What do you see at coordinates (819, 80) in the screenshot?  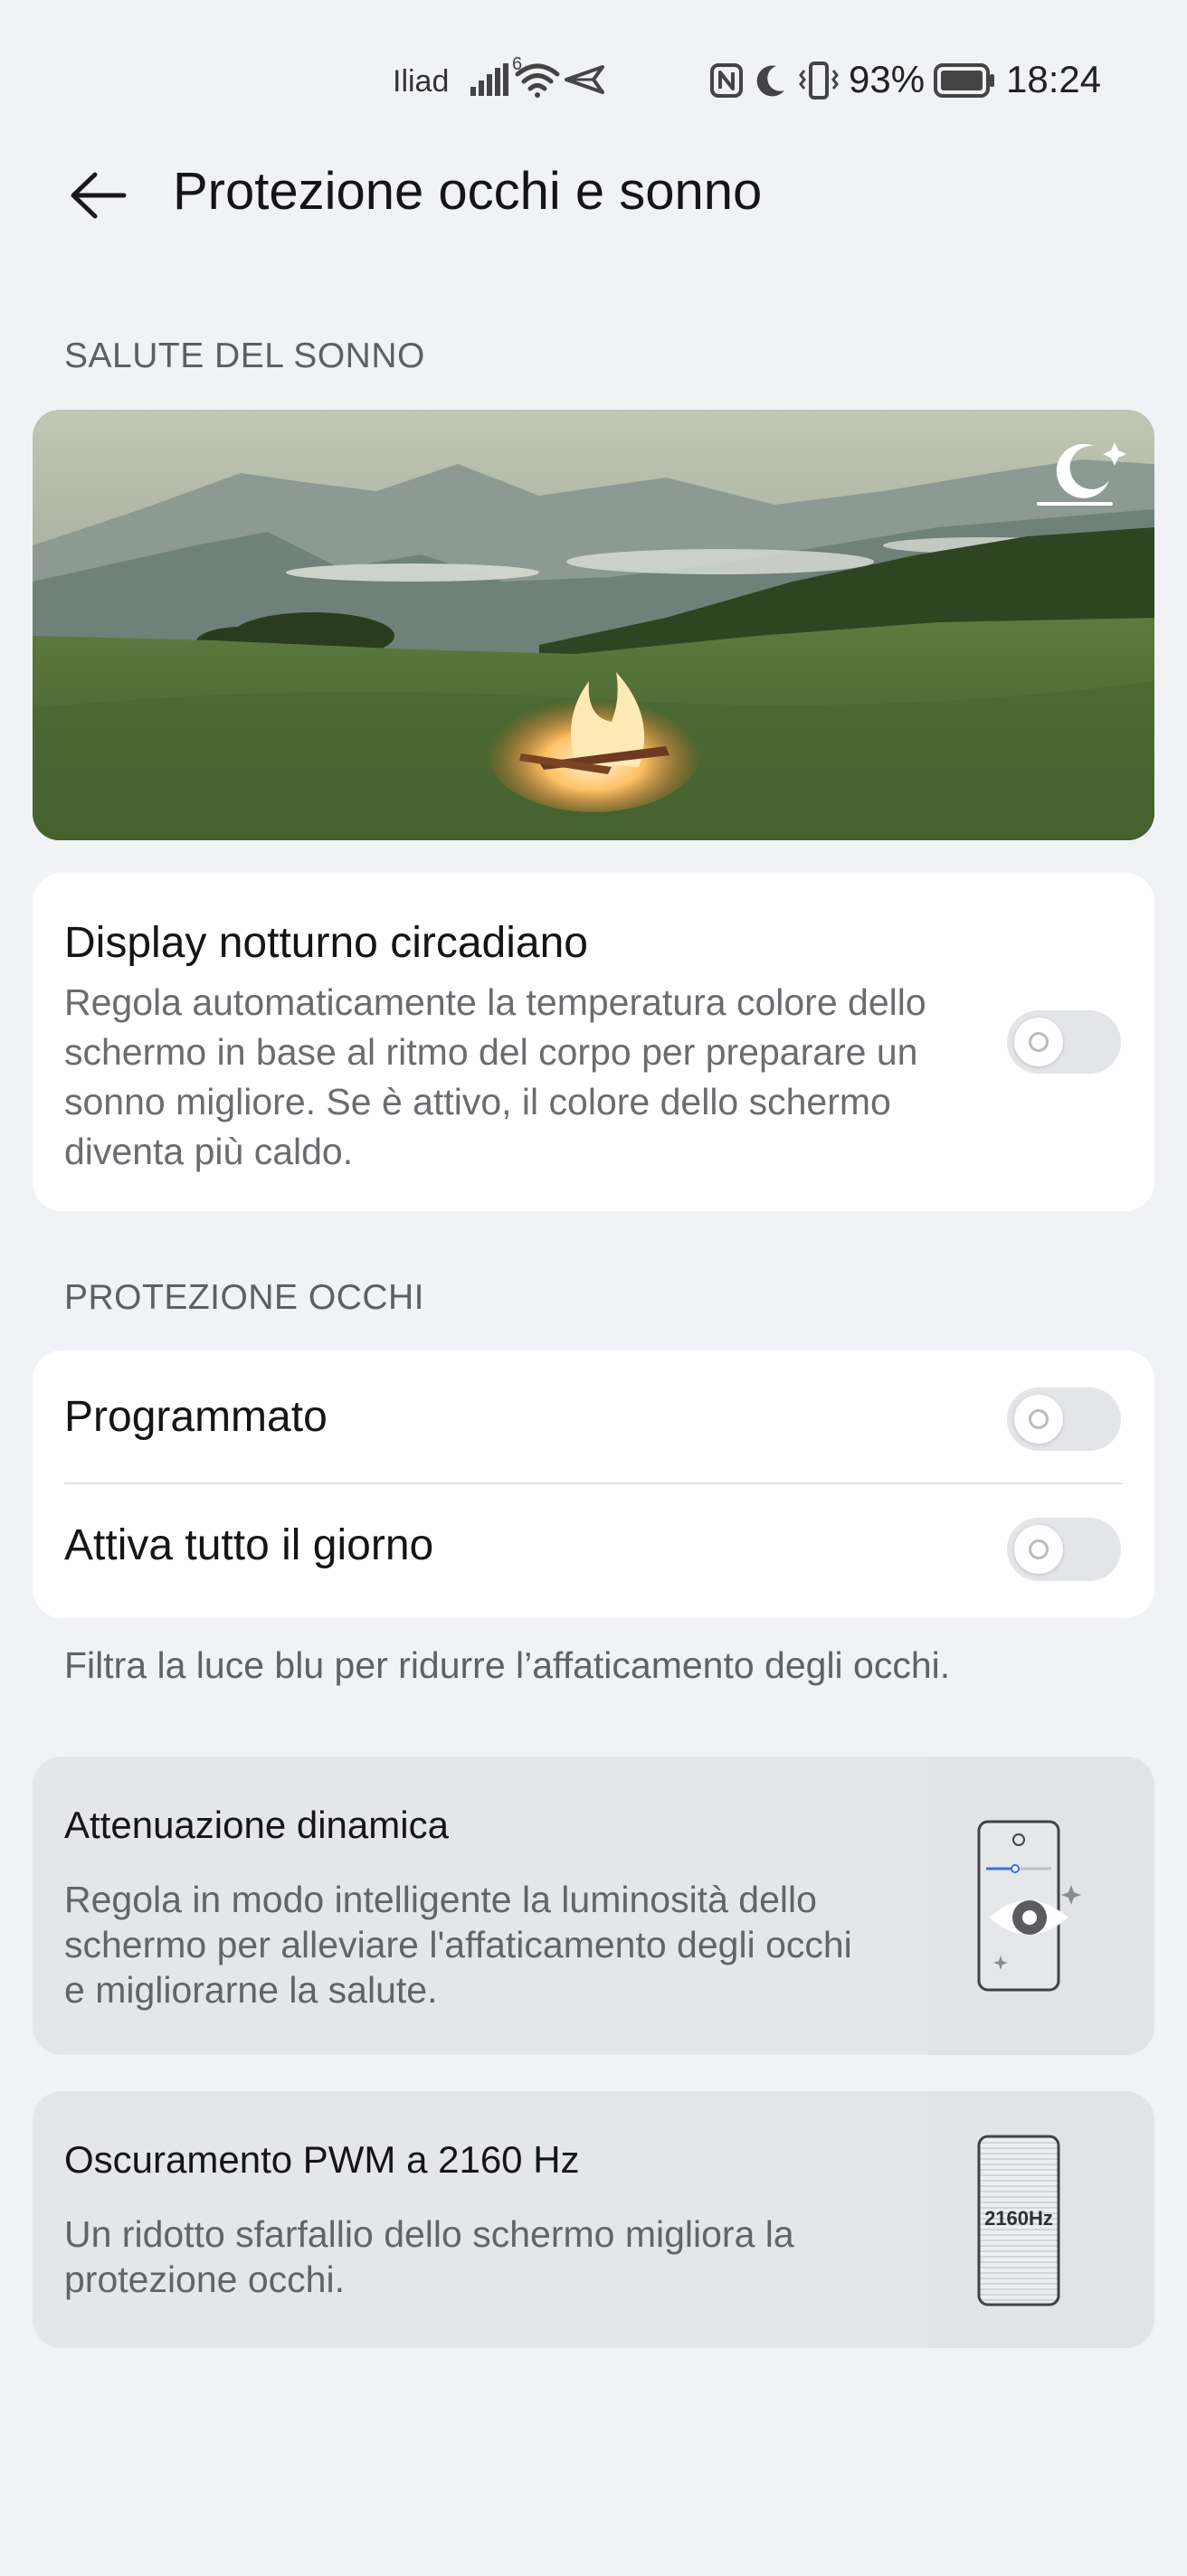 I see `vibrate-icon` at bounding box center [819, 80].